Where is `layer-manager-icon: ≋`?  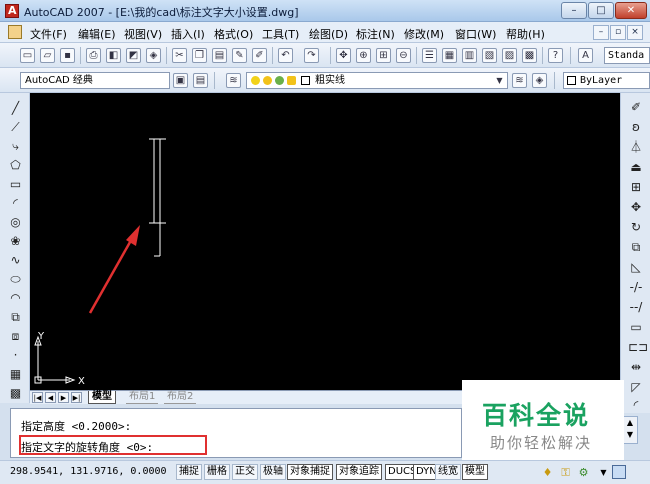
layer-manager-icon: ≋ is located at coordinates (233, 80).